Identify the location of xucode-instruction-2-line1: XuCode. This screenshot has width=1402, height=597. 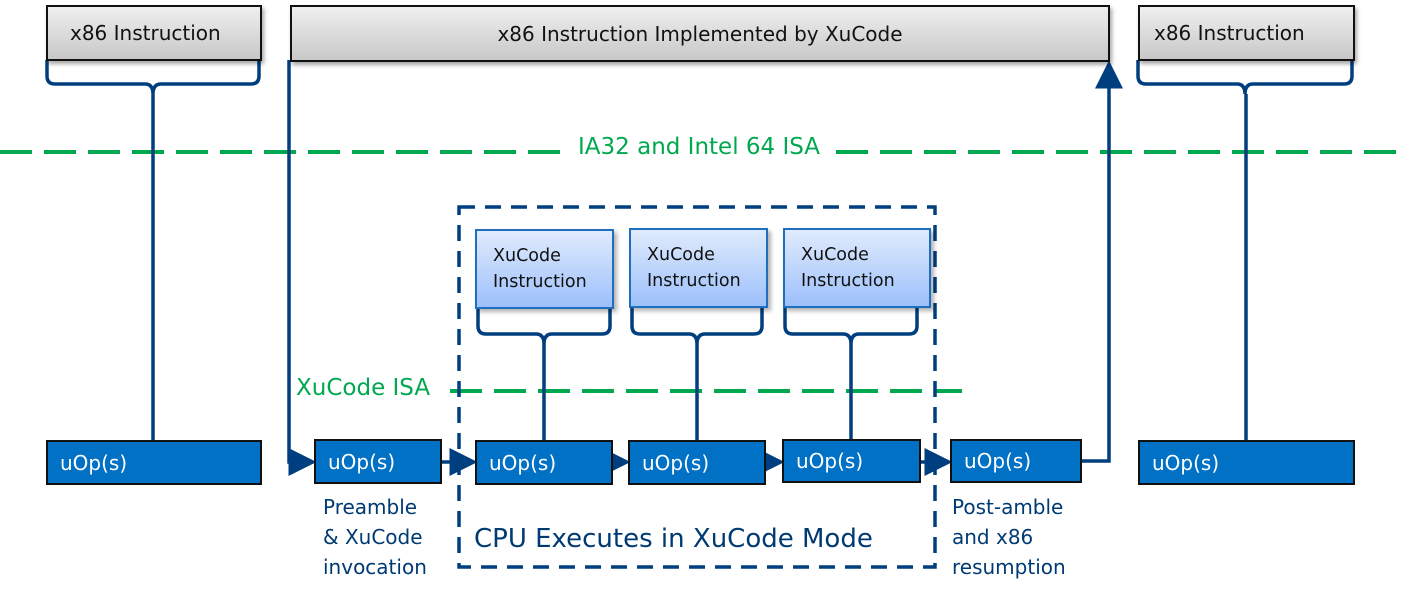
(681, 255).